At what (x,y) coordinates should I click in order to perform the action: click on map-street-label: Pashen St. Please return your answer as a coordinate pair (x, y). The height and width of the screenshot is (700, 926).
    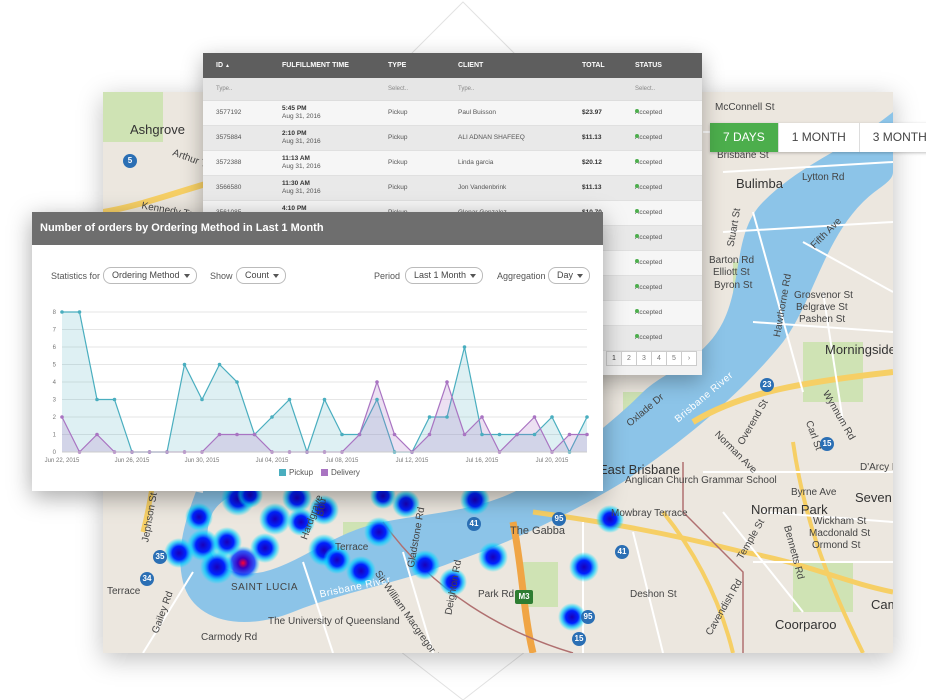
    Looking at the image, I should click on (822, 319).